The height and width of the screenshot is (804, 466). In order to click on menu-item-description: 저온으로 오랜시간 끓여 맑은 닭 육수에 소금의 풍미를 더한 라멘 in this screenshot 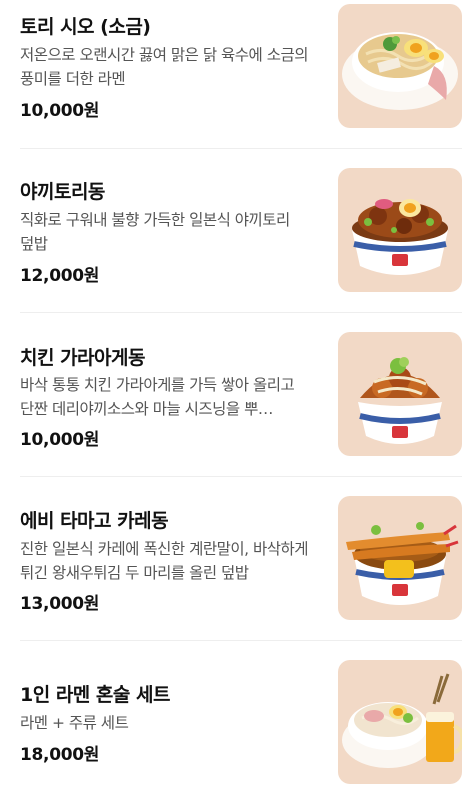, I will do `click(164, 67)`.